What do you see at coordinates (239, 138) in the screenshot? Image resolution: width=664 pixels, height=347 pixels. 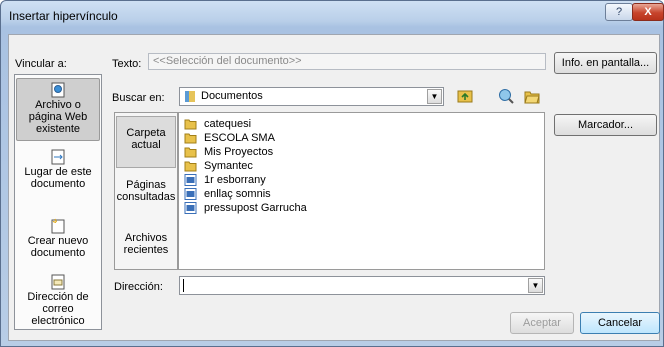 I see `file-name: ESCOLA SMA` at bounding box center [239, 138].